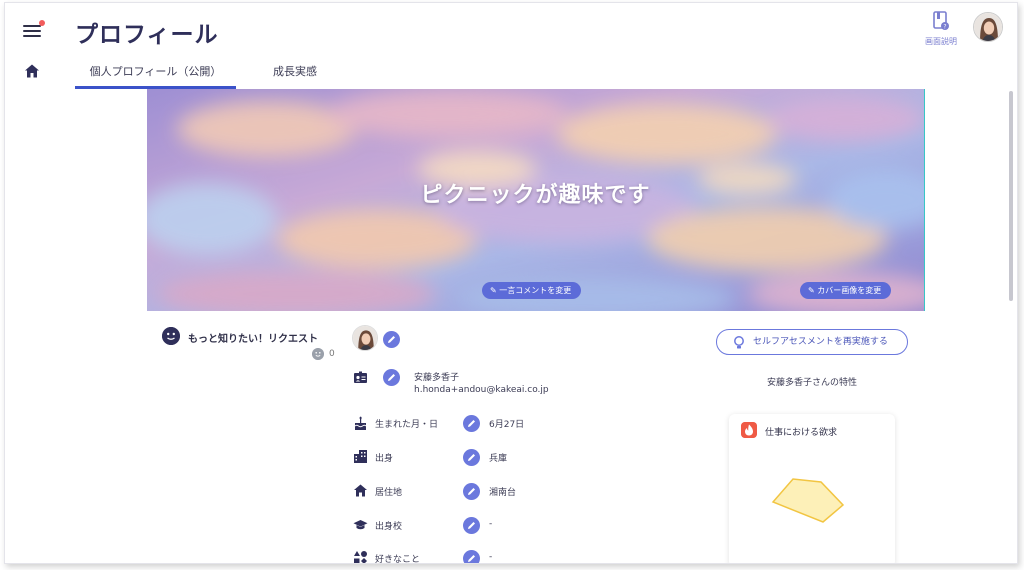  I want to click on likes-value: -, so click(491, 557).